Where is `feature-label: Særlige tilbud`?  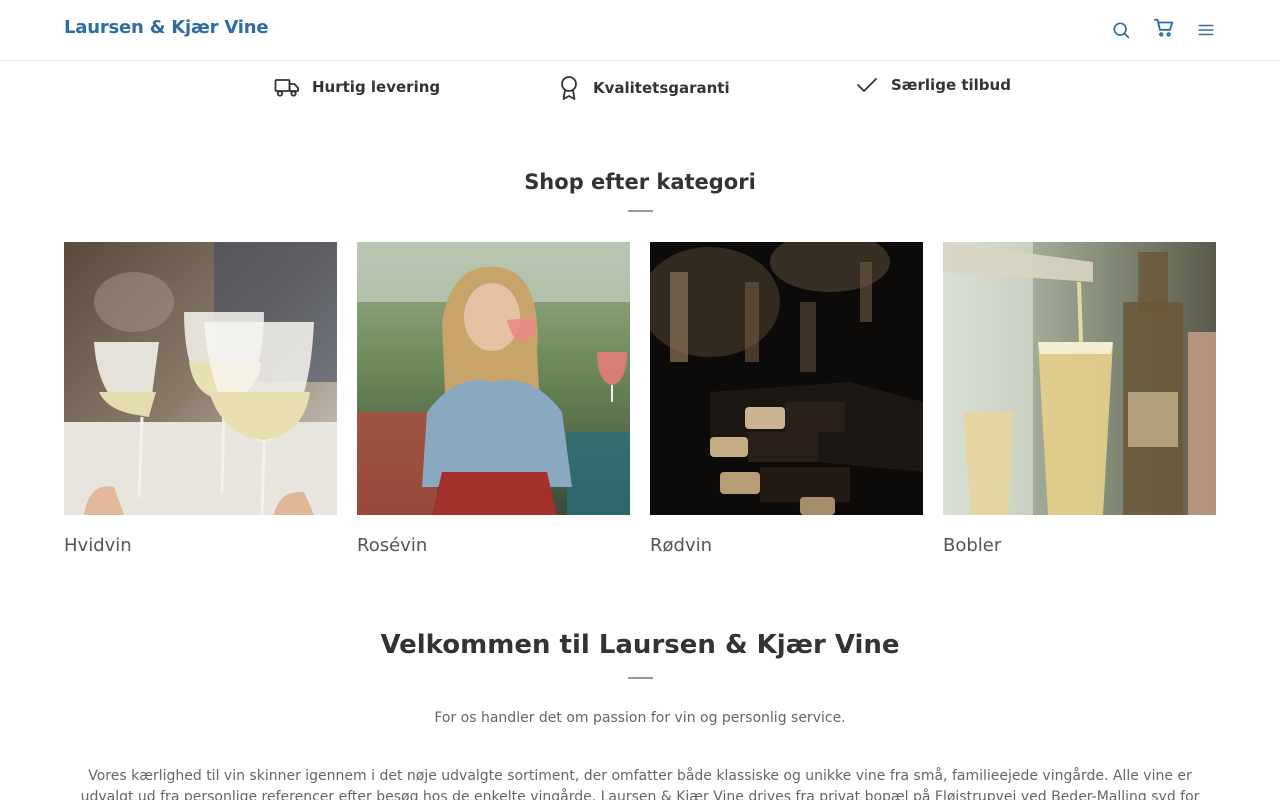
feature-label: Særlige tilbud is located at coordinates (951, 85).